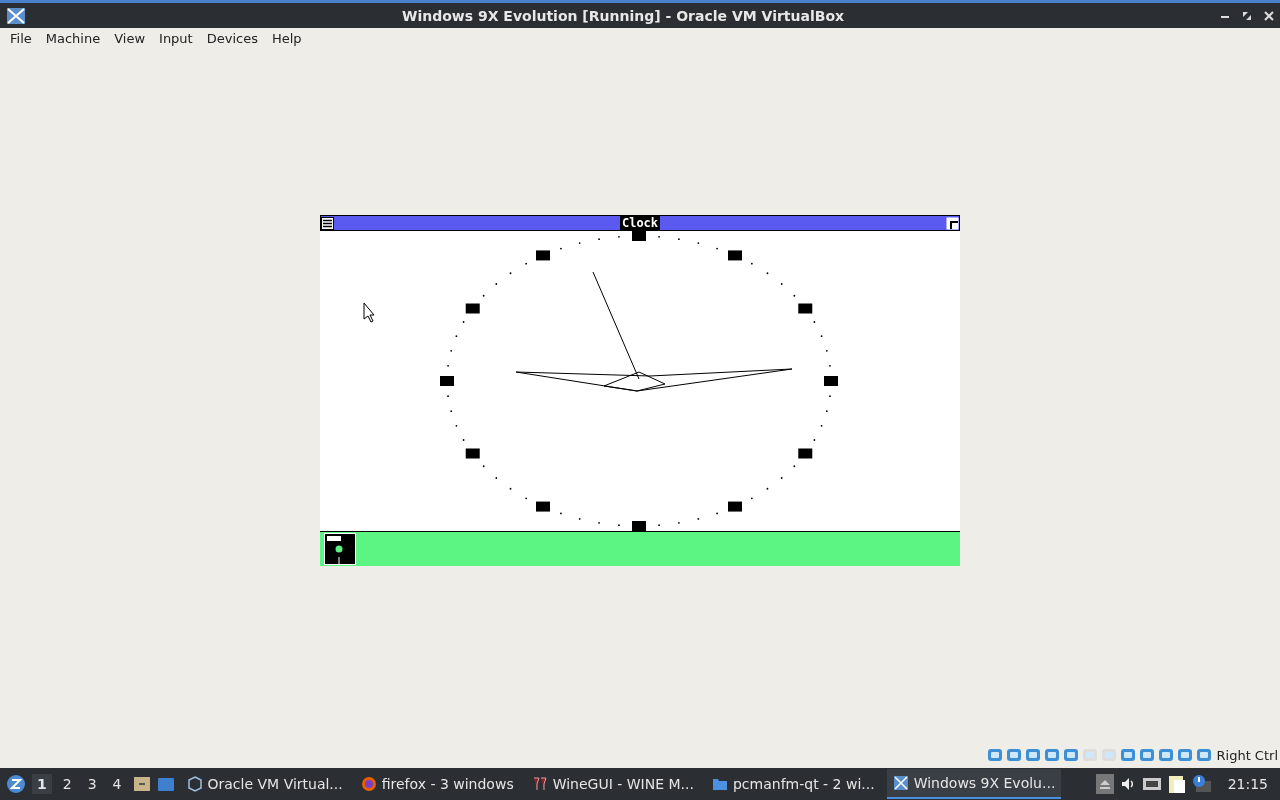 The width and height of the screenshot is (1280, 800). I want to click on menu-item: Help, so click(286, 38).